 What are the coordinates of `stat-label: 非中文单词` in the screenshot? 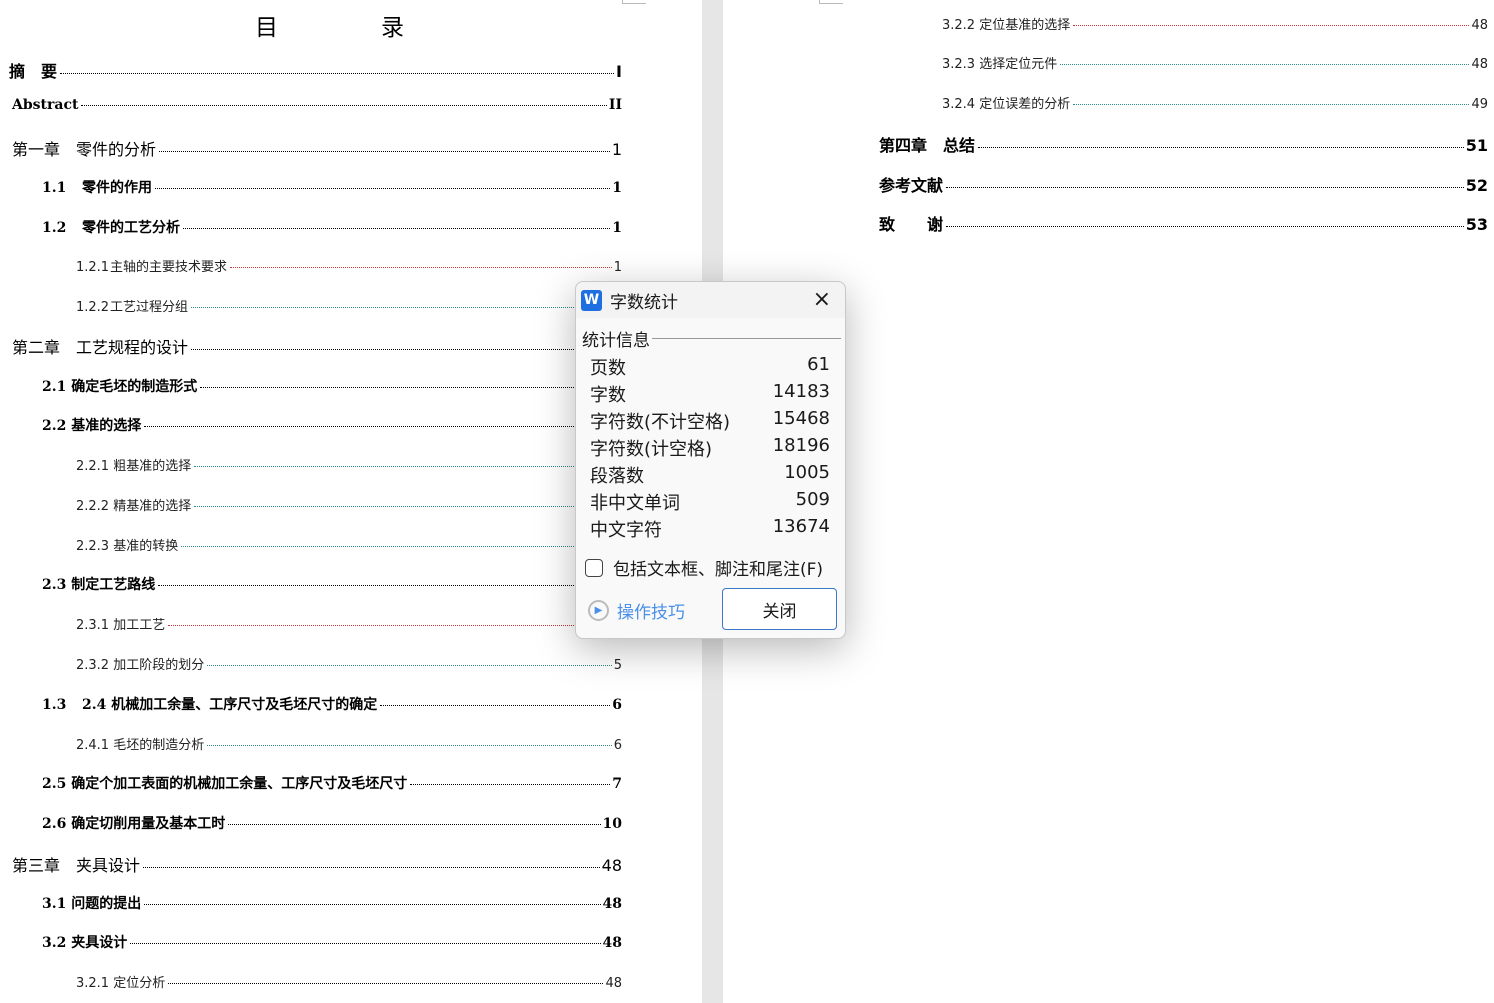 It's located at (635, 503).